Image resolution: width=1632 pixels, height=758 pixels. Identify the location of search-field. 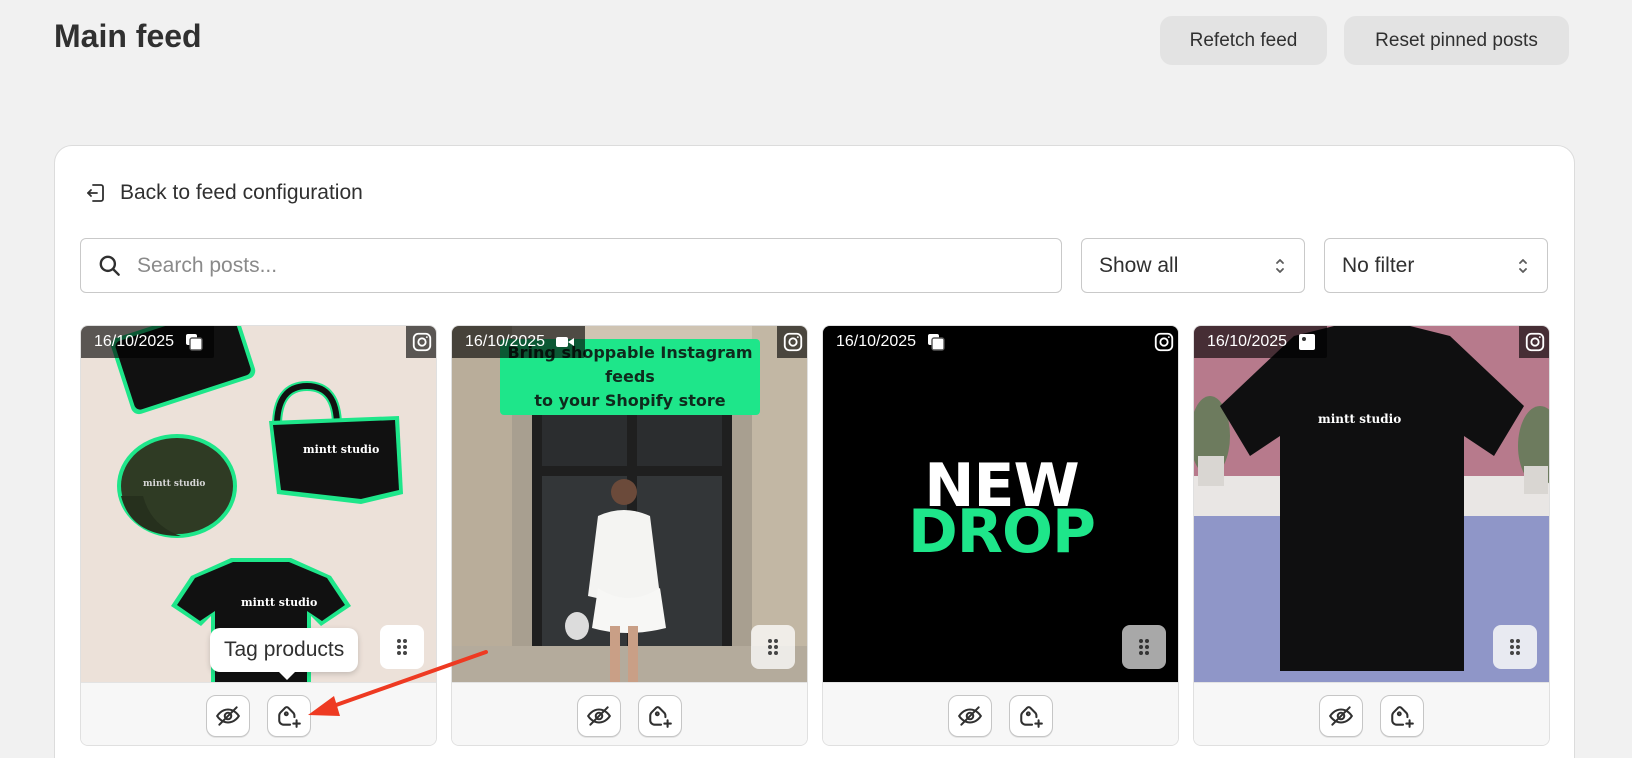
(571, 265).